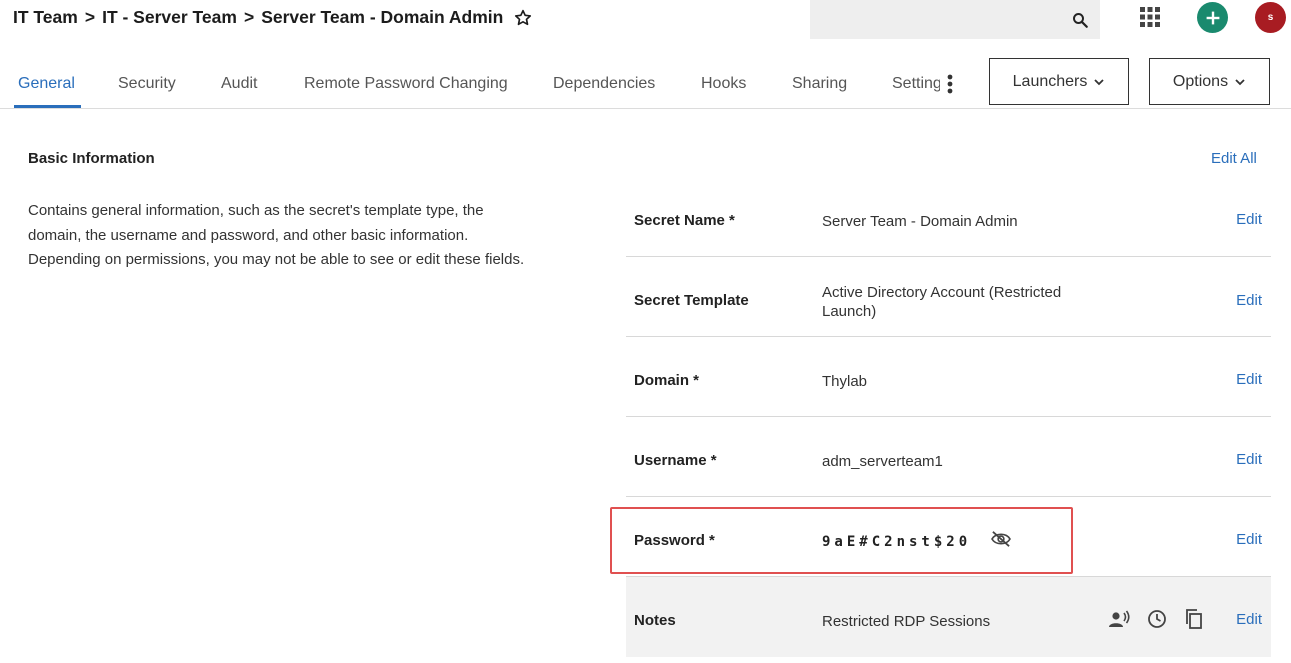  What do you see at coordinates (47, 106) in the screenshot?
I see `active-tab-indicator` at bounding box center [47, 106].